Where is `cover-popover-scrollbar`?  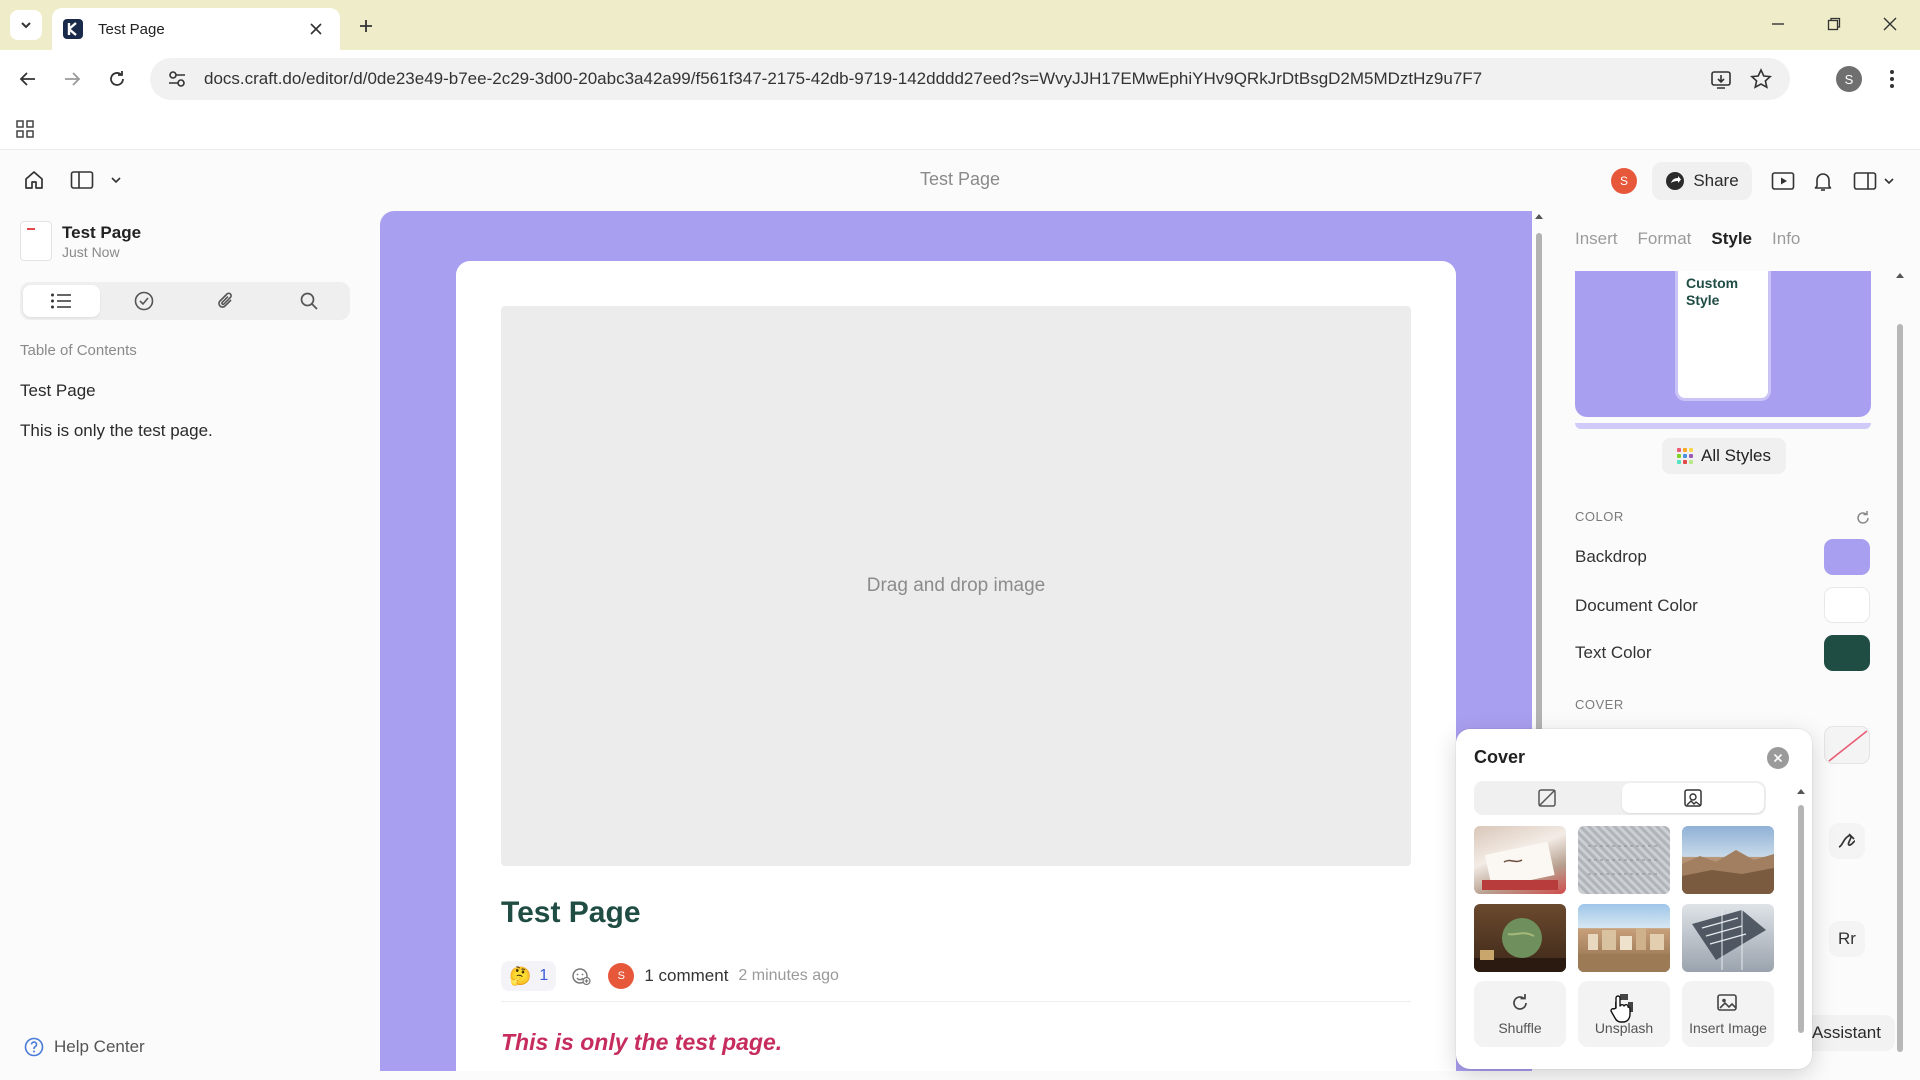 cover-popover-scrollbar is located at coordinates (1801, 925).